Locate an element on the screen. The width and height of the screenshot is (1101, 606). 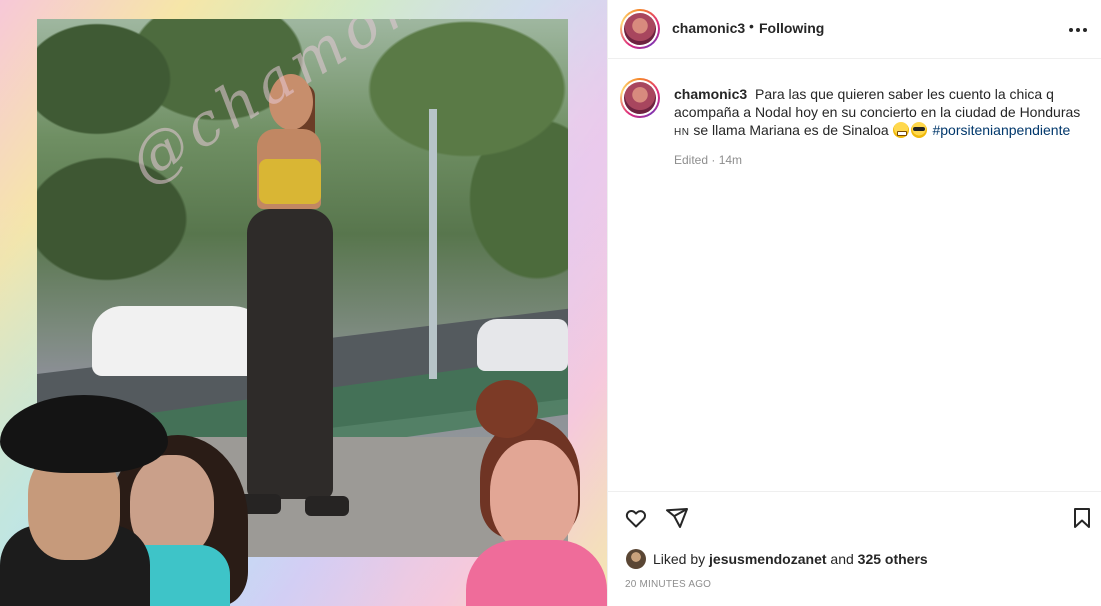
avatar is located at coordinates (640, 29).